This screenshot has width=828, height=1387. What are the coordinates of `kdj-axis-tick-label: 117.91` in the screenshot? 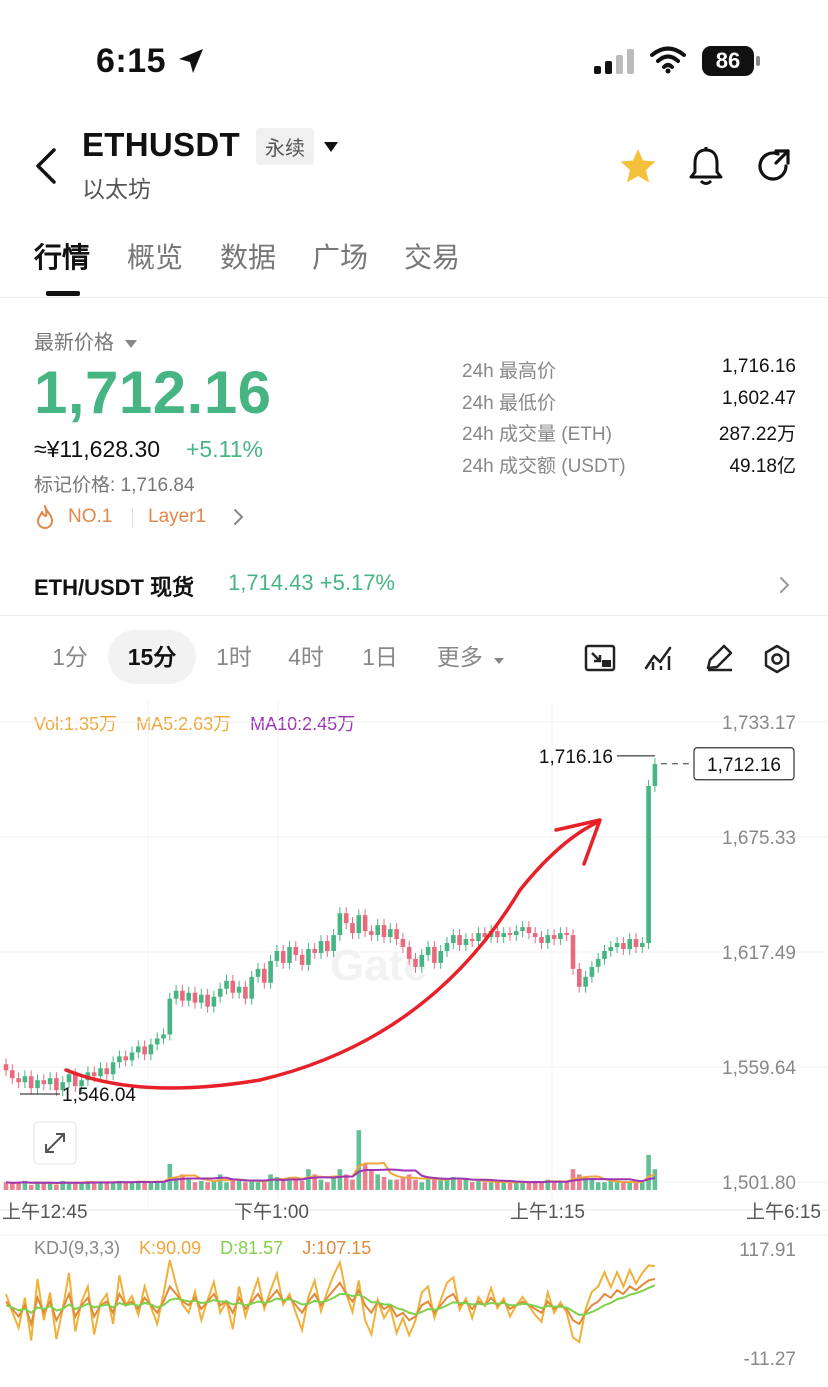 It's located at (767, 1250).